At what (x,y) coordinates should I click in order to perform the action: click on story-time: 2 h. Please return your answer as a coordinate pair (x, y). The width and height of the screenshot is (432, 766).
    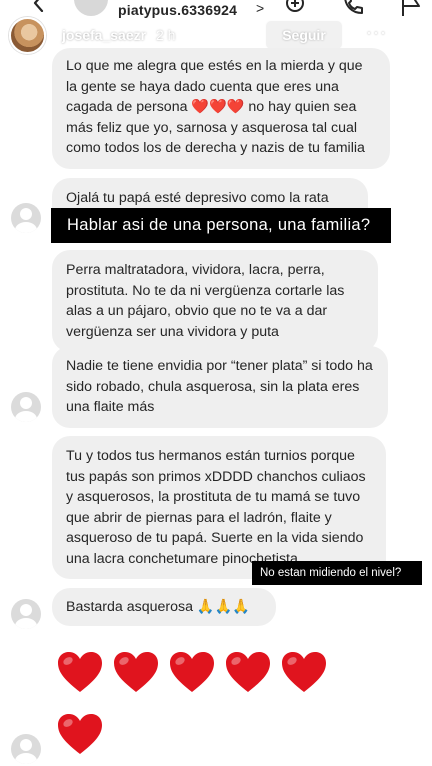
    Looking at the image, I should click on (165, 35).